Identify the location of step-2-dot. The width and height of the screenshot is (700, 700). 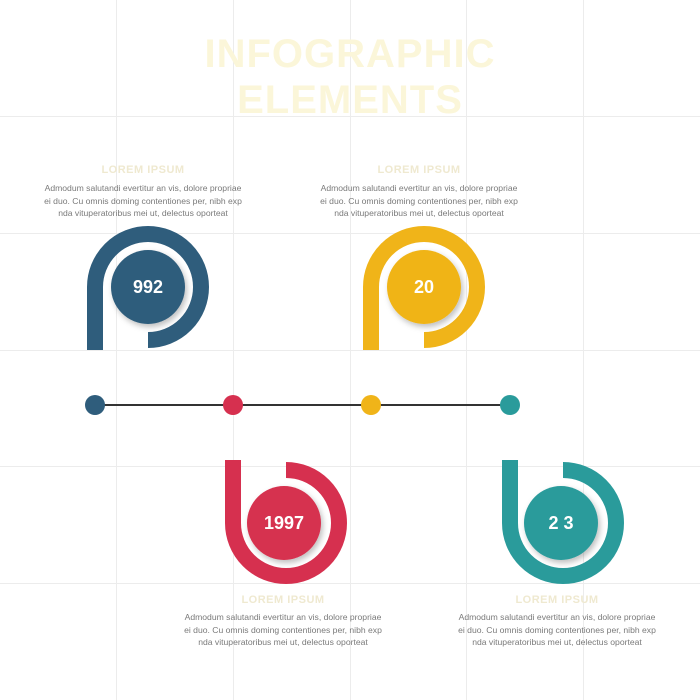
(233, 405).